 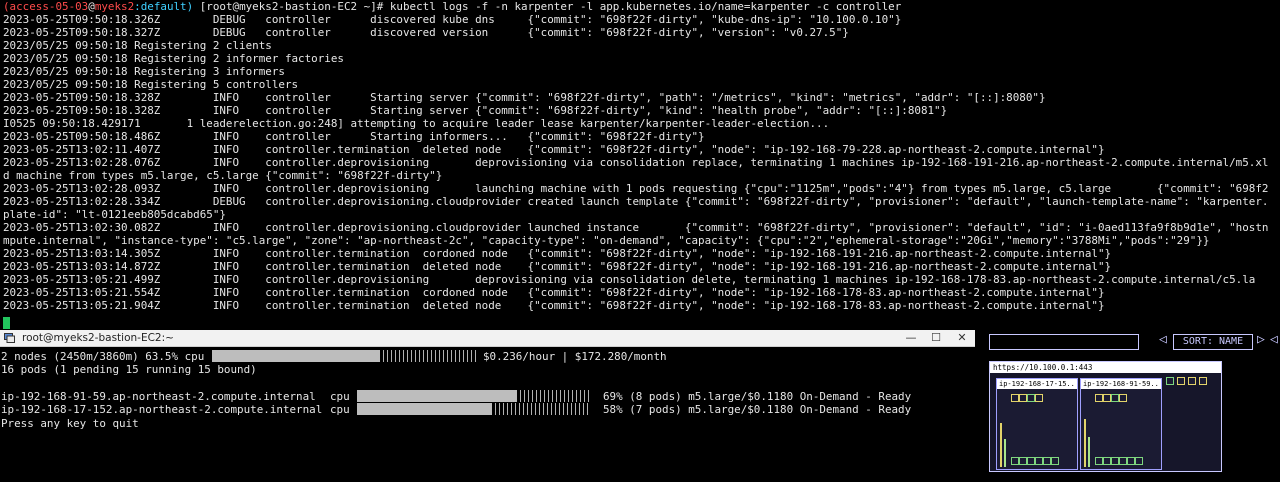 I want to click on pods-summary: 16 pods (1 pending 15 running 15 bound), so click(x=129, y=369).